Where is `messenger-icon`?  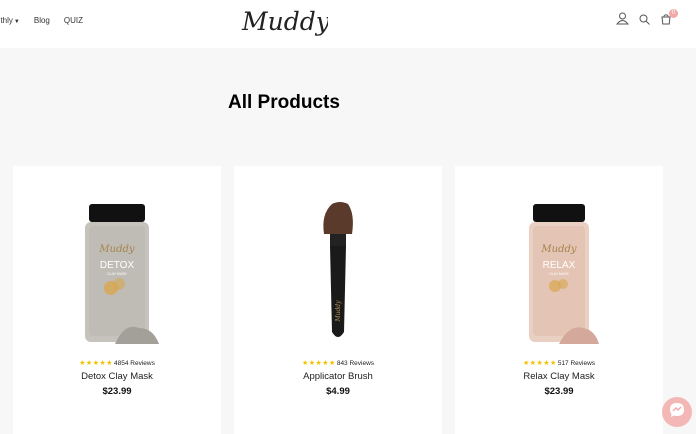
messenger-icon is located at coordinates (677, 412).